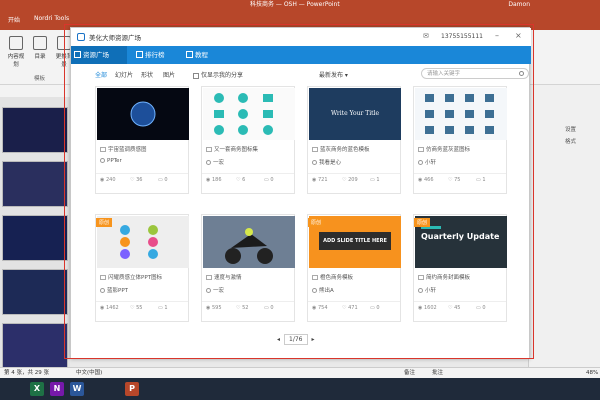 This screenshot has width=600, height=400. I want to click on resource-card: 原创 闪耀质感立体PPT图标 蓝影PPT ◉ 1462 ♡ 55 ▭ 1, so click(142, 268).